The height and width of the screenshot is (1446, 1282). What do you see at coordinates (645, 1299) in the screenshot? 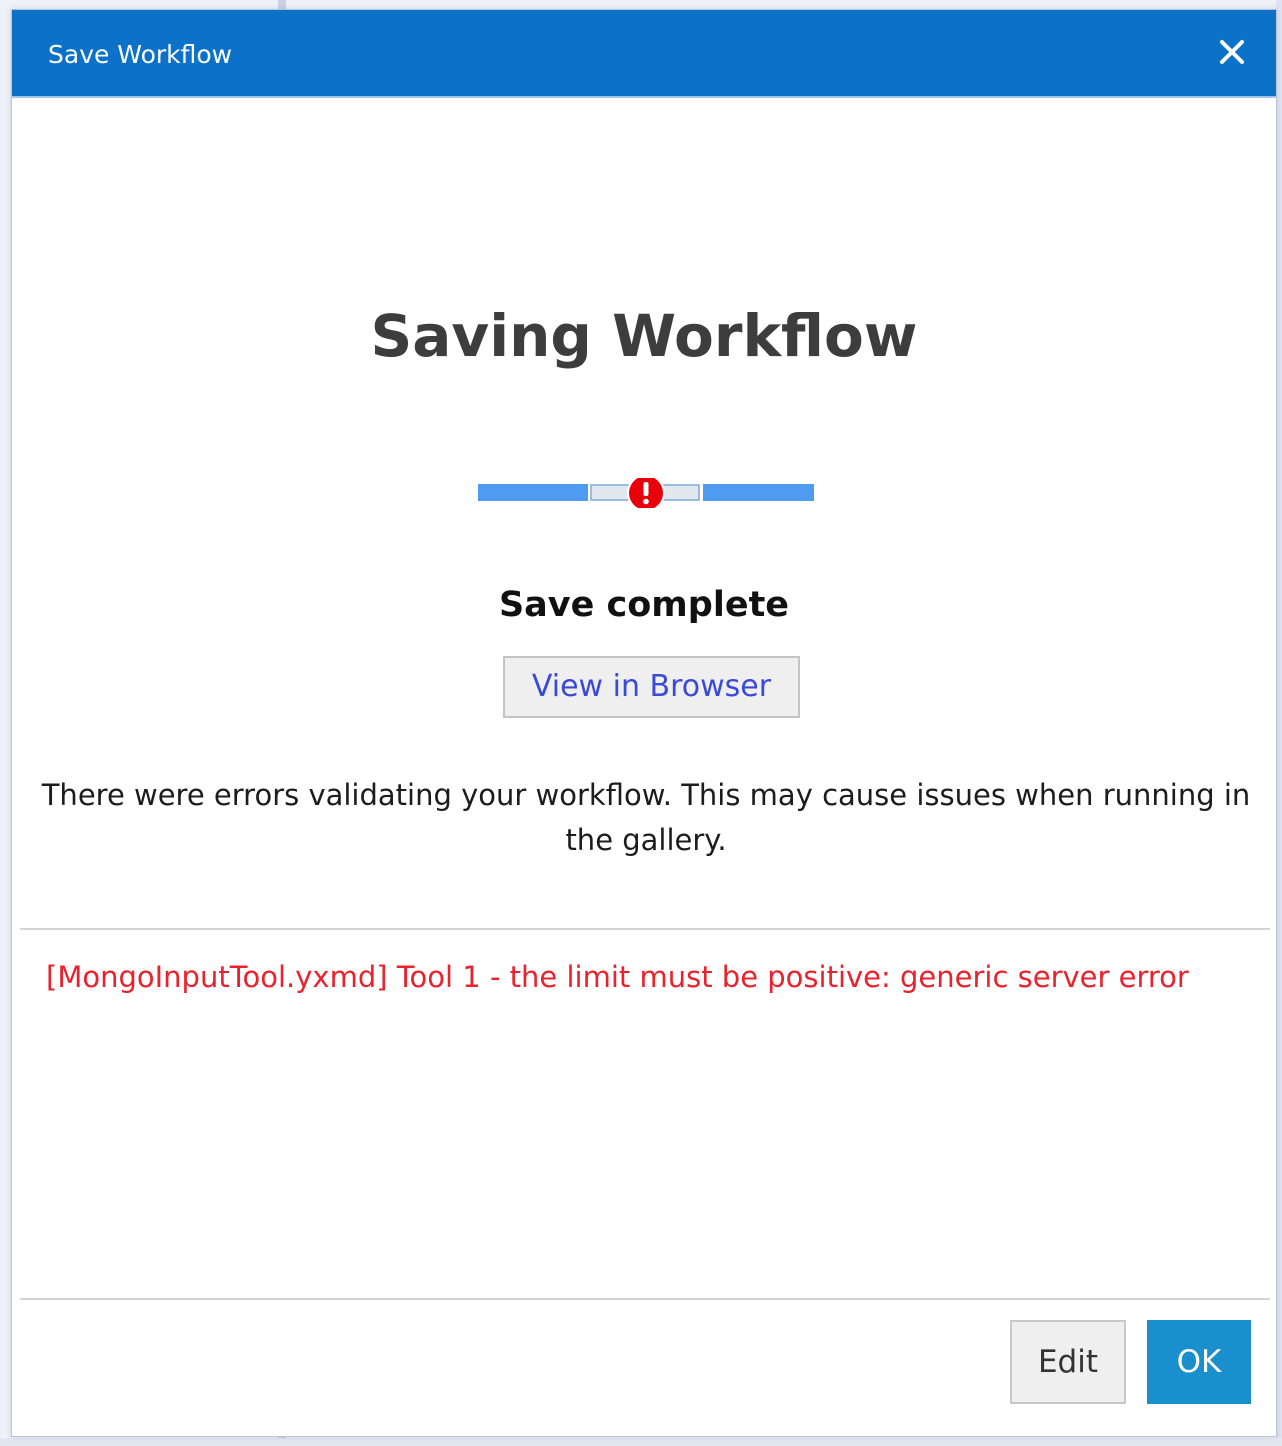
I see `footer-divider` at bounding box center [645, 1299].